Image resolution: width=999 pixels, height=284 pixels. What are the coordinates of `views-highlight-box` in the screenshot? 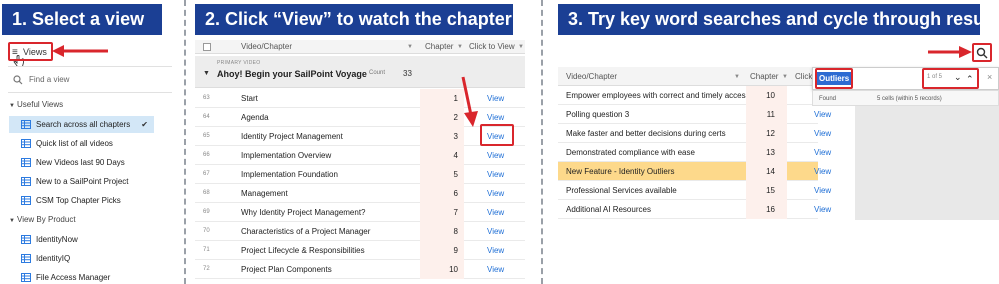 It's located at (30, 51).